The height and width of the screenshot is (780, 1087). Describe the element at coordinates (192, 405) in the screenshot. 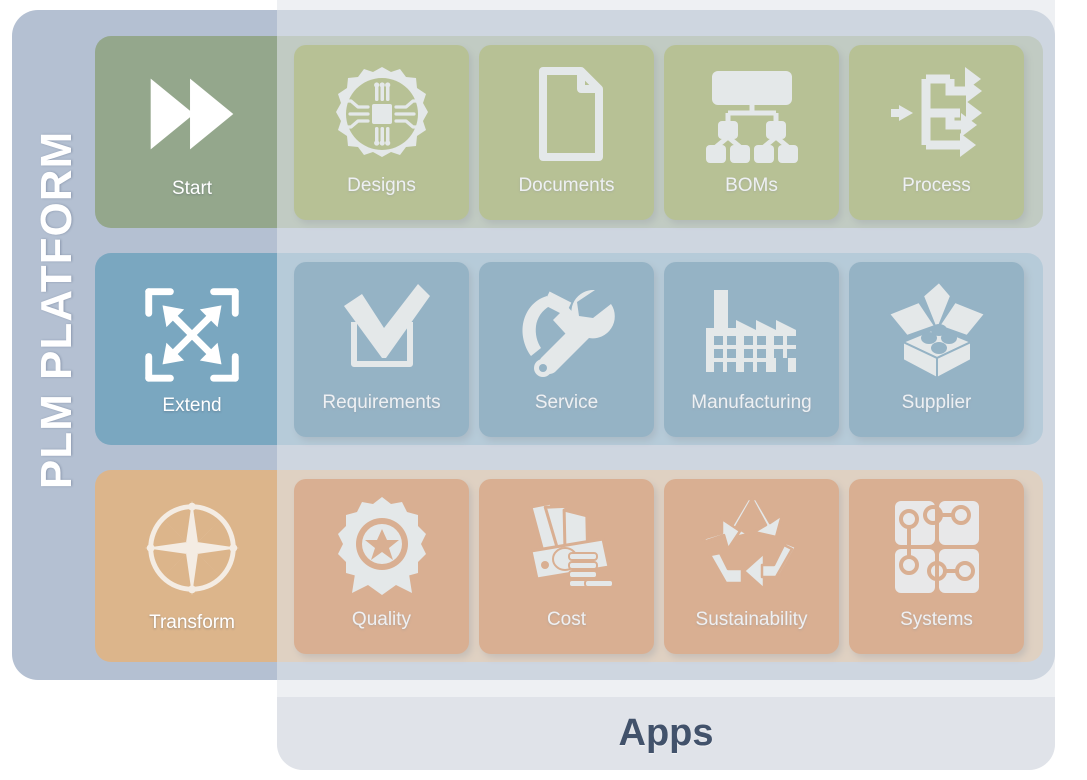

I see `stage-label: Extend` at that location.